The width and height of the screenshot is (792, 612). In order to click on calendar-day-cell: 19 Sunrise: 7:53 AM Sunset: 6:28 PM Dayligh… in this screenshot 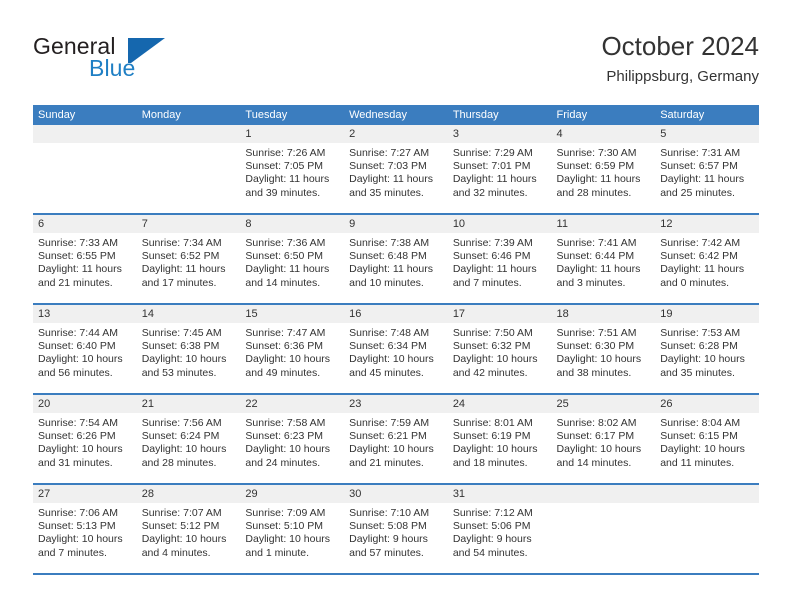, I will do `click(707, 349)`.